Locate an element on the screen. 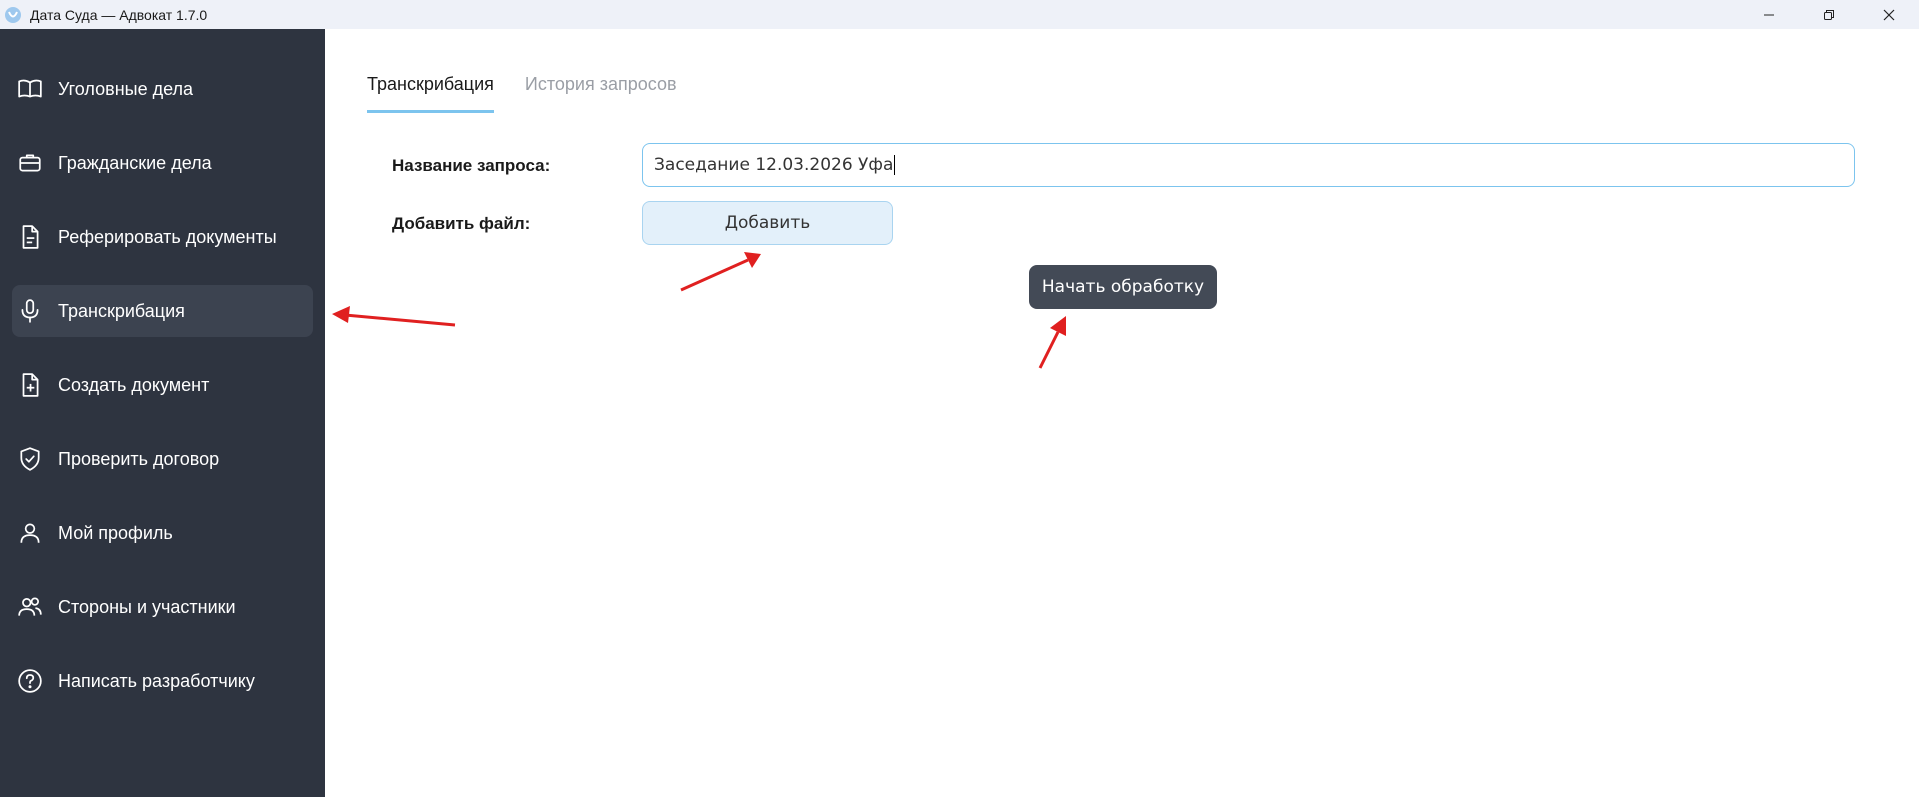 The image size is (1919, 797). sidebar-item-label: Уголовные дела is located at coordinates (126, 88).